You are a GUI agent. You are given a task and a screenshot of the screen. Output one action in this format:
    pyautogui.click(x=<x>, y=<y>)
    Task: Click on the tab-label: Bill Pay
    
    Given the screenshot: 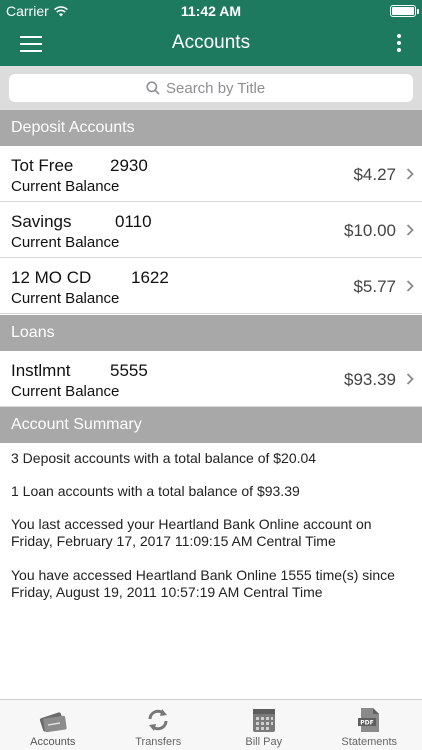 What is the action you would take?
    pyautogui.click(x=264, y=742)
    